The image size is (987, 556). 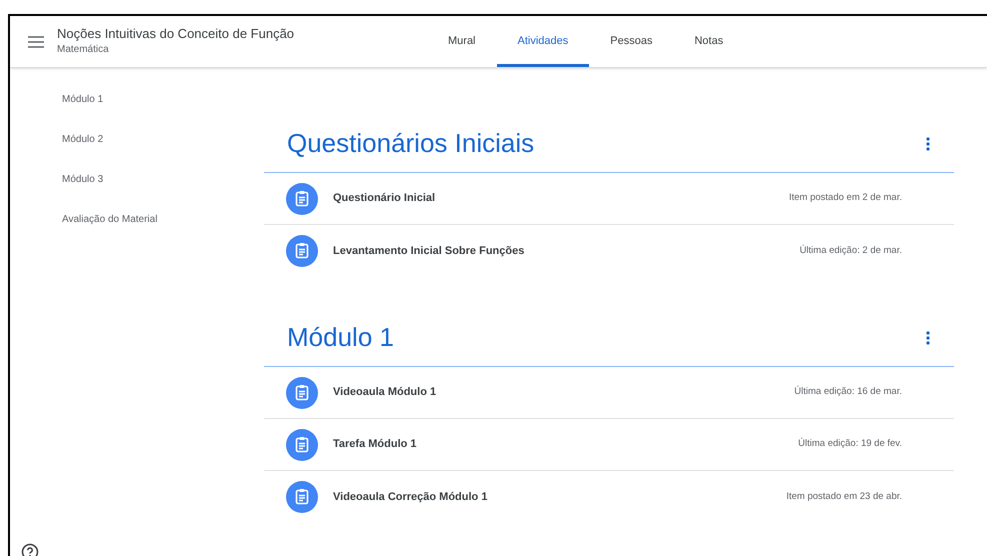 I want to click on sidebar-item: Módulo 2, so click(x=163, y=152).